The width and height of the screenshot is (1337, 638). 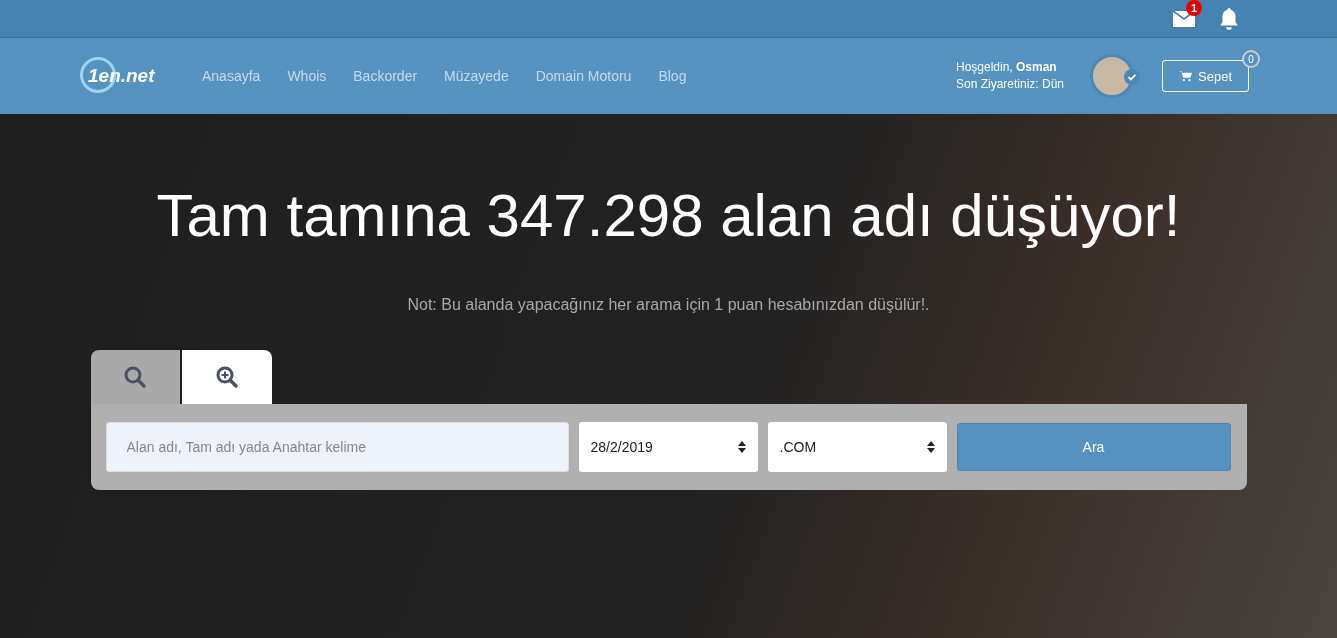 What do you see at coordinates (1009, 84) in the screenshot?
I see `last-visit-text: Son Ziyaretiniz: Dün` at bounding box center [1009, 84].